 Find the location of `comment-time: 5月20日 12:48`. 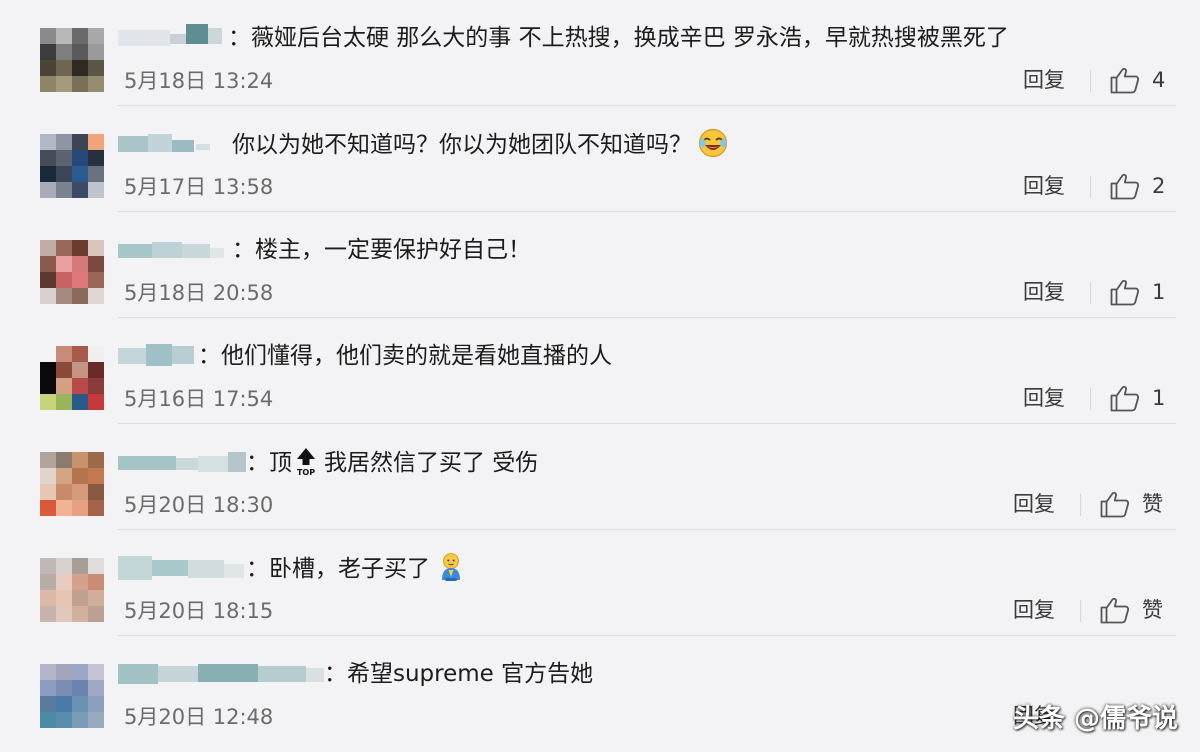

comment-time: 5月20日 12:48 is located at coordinates (199, 717).